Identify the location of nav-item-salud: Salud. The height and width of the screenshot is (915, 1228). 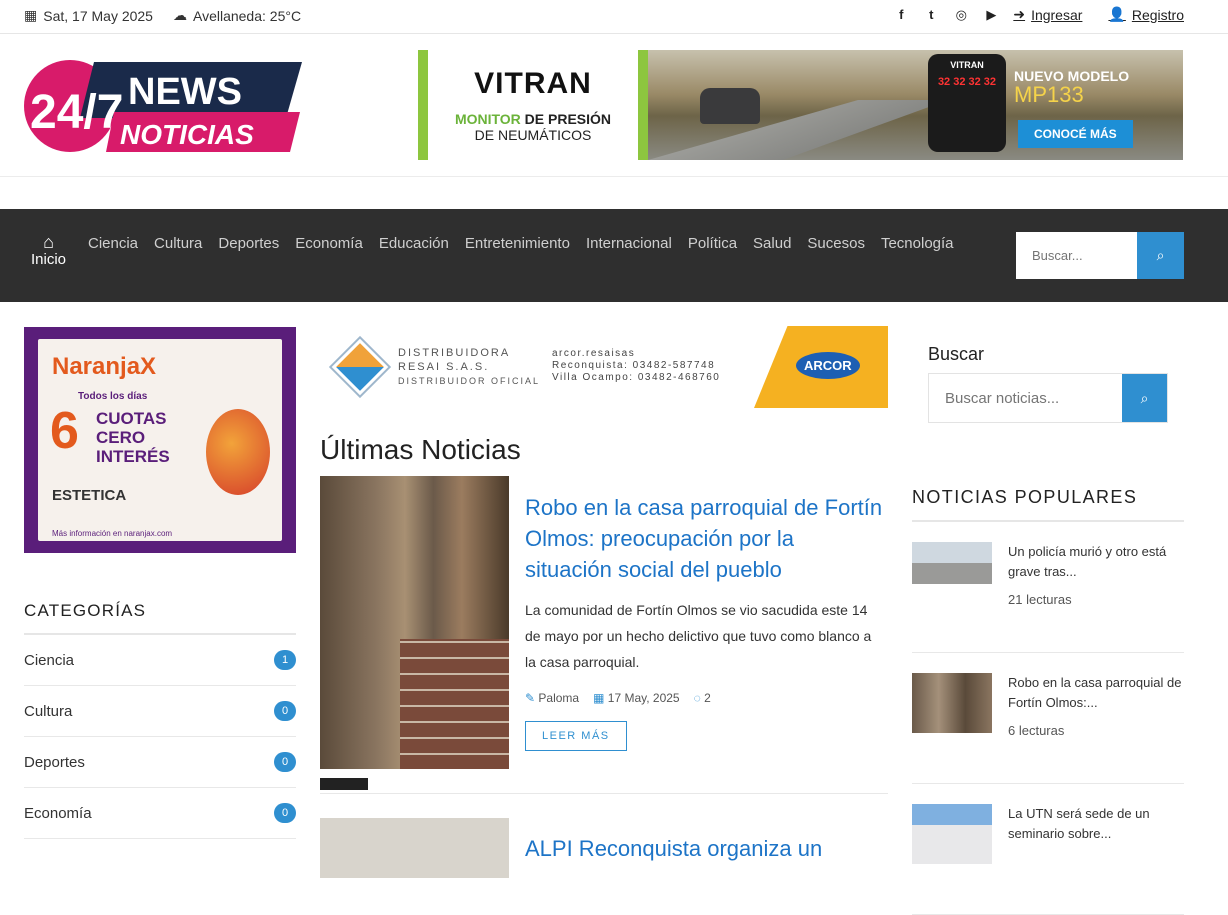
(772, 243).